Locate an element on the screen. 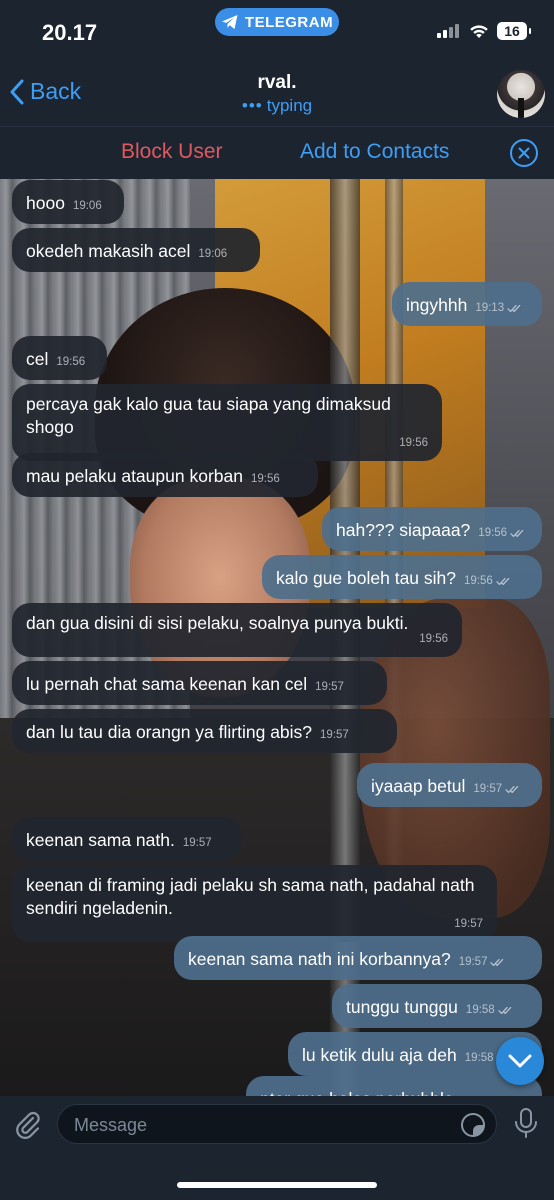 The width and height of the screenshot is (554, 1200). microphone-button is located at coordinates (526, 1125).